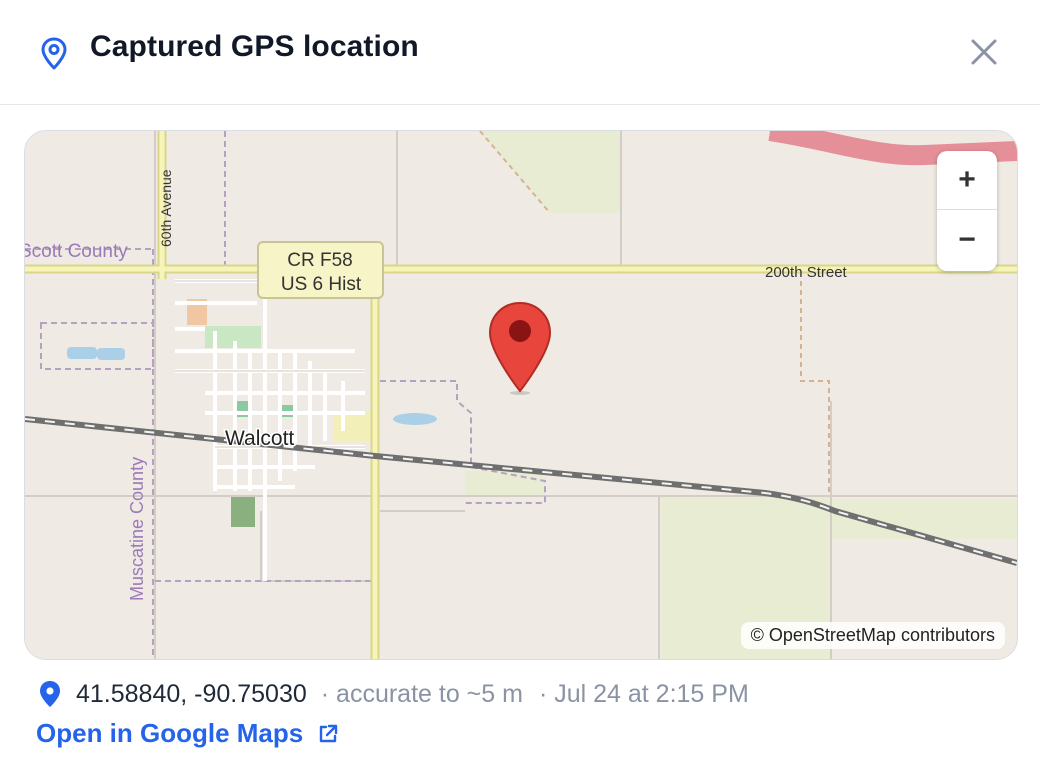 This screenshot has height=782, width=1040. Describe the element at coordinates (50, 694) in the screenshot. I see `location-pin-icon` at that location.